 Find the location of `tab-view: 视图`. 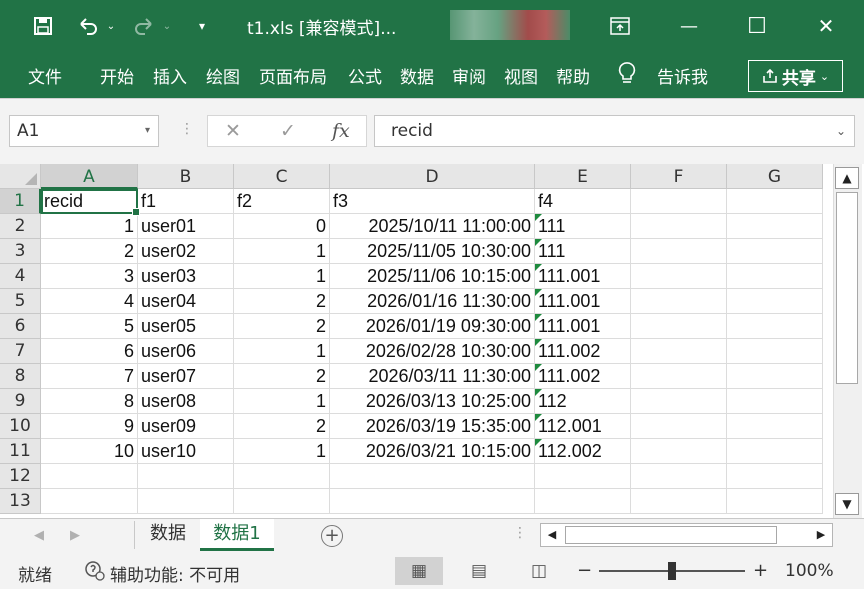

tab-view: 视图 is located at coordinates (521, 75).